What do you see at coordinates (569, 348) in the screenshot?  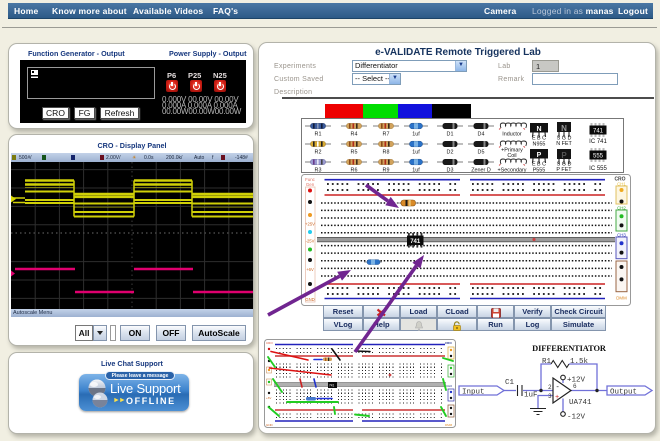 I see `svg-text: DIFFERENTIATOR` at bounding box center [569, 348].